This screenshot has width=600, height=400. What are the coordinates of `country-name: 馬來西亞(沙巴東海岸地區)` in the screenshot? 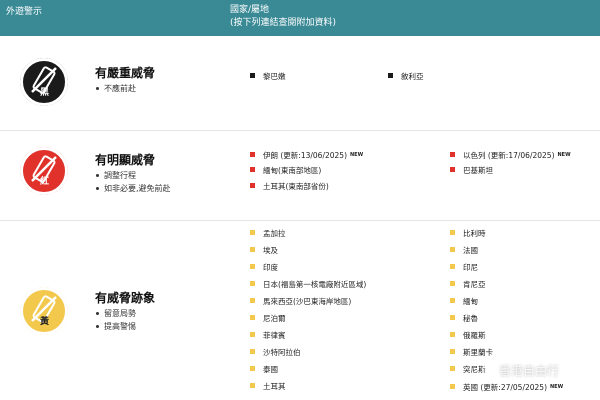 It's located at (307, 301).